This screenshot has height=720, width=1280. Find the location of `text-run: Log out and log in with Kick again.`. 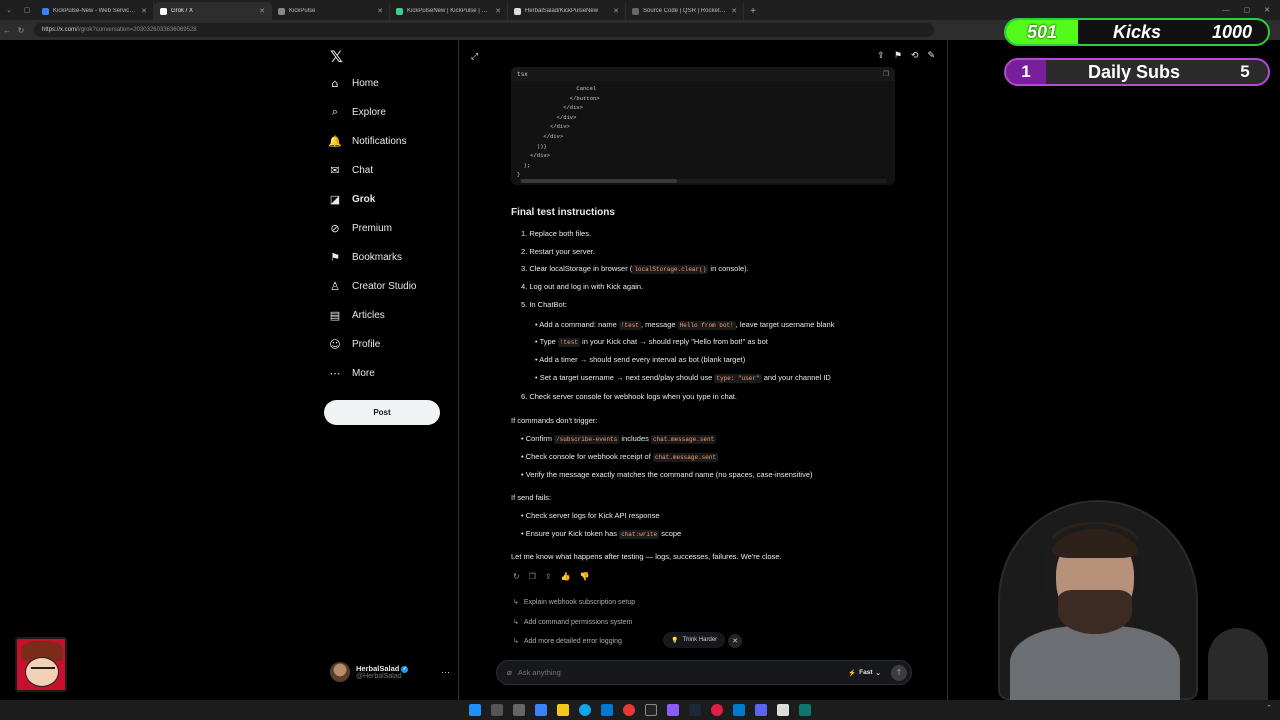

text-run: Log out and log in with Kick again. is located at coordinates (586, 286).